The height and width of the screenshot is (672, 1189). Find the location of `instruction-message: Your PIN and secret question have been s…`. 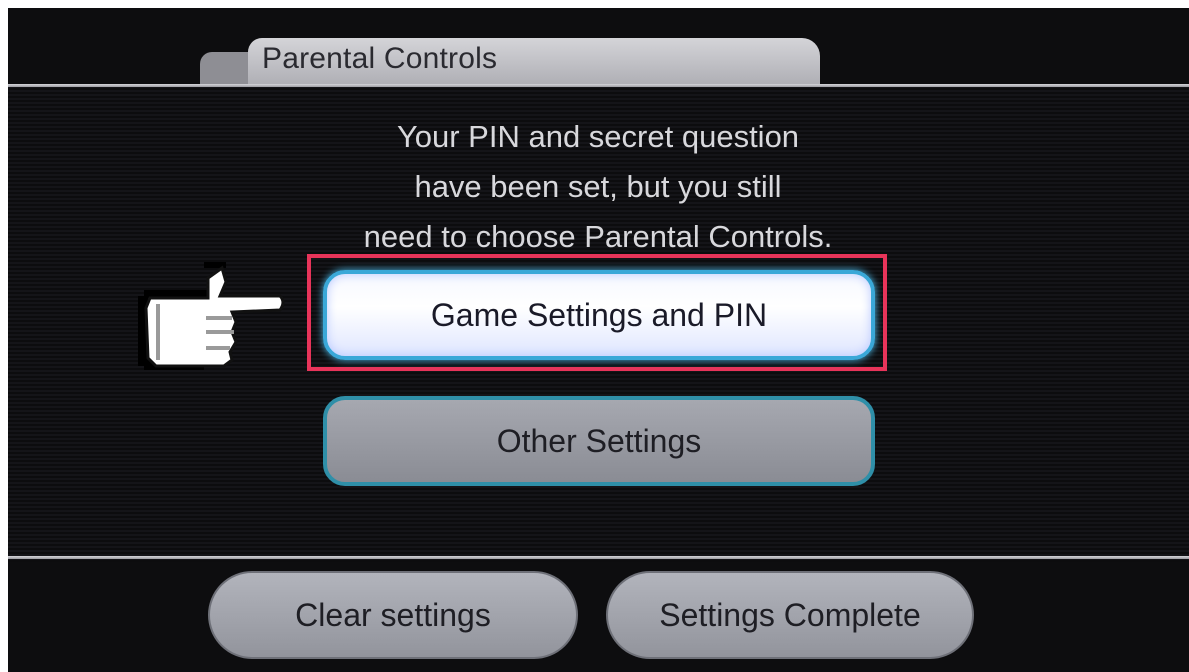

instruction-message: Your PIN and secret question have been s… is located at coordinates (598, 187).